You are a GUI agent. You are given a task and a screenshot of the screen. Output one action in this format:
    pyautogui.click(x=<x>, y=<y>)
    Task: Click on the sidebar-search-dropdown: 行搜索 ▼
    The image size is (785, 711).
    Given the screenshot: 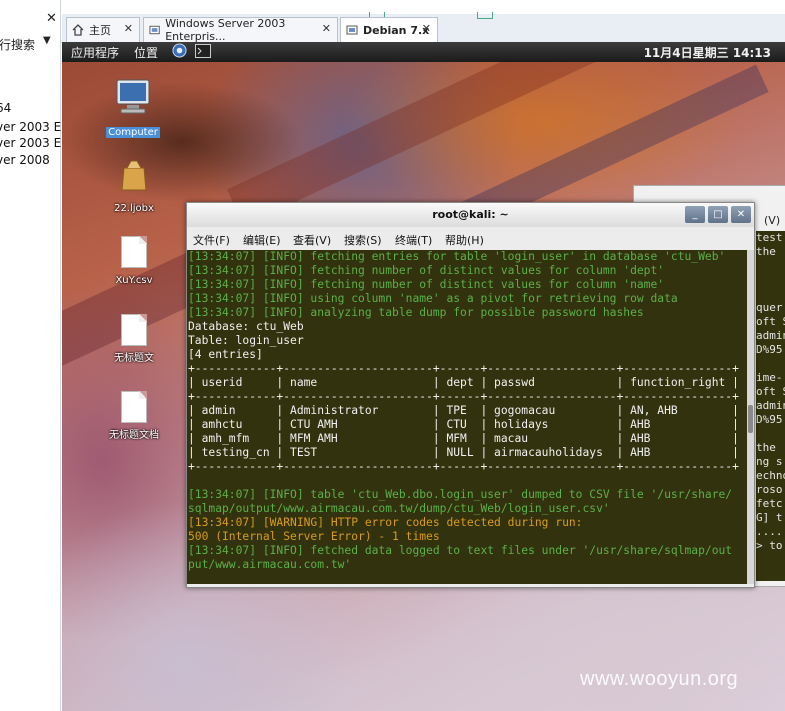 What is the action you would take?
    pyautogui.click(x=29, y=44)
    